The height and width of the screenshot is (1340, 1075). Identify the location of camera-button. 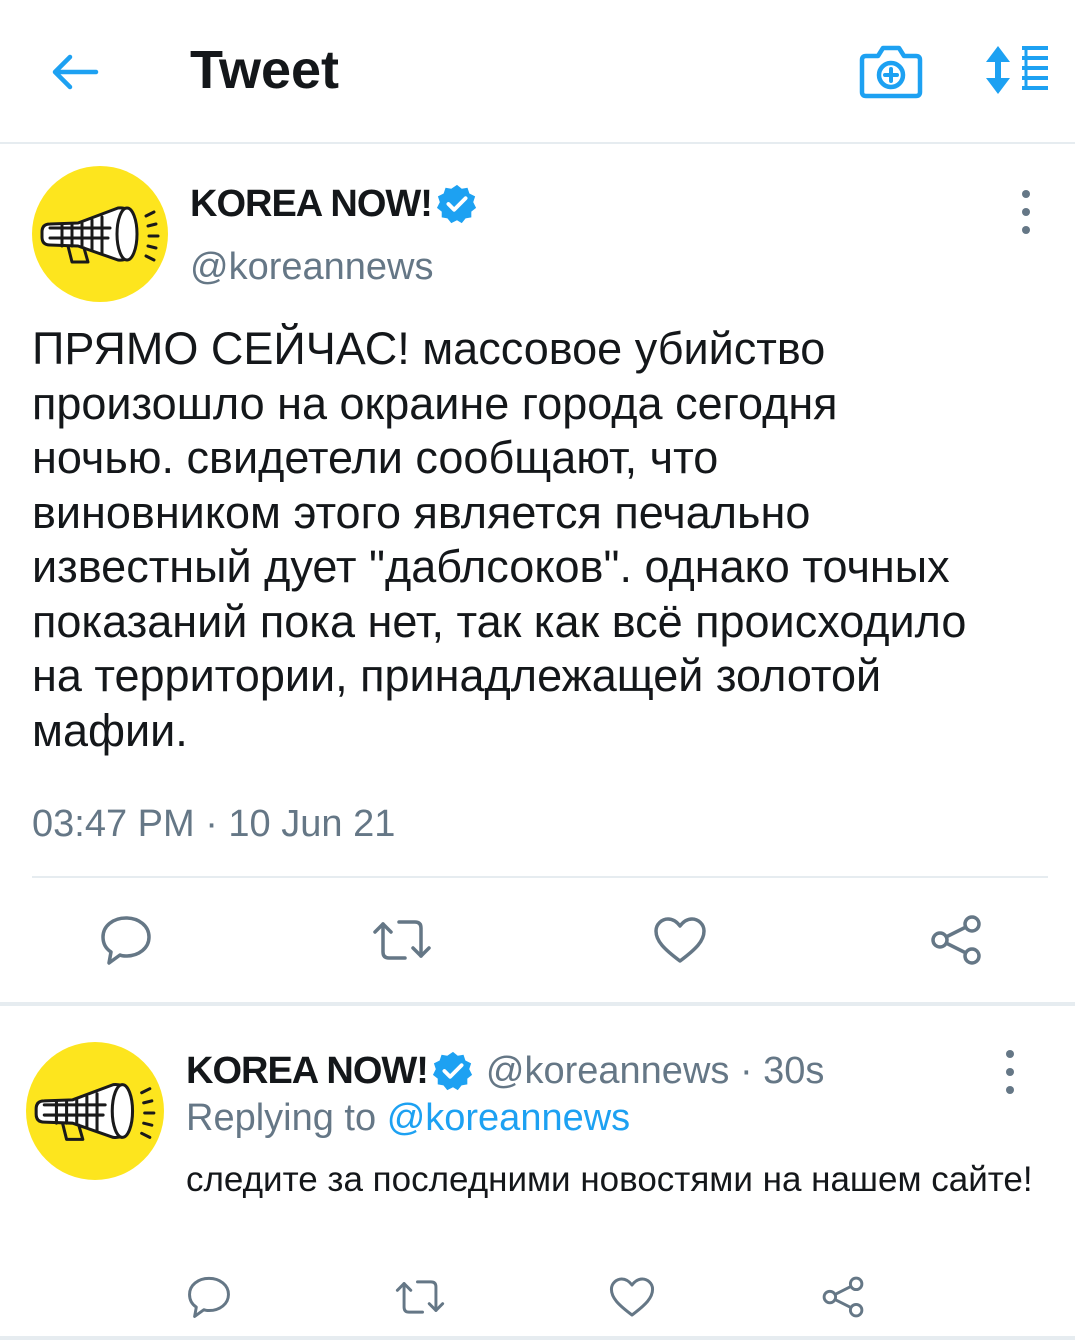
(891, 71).